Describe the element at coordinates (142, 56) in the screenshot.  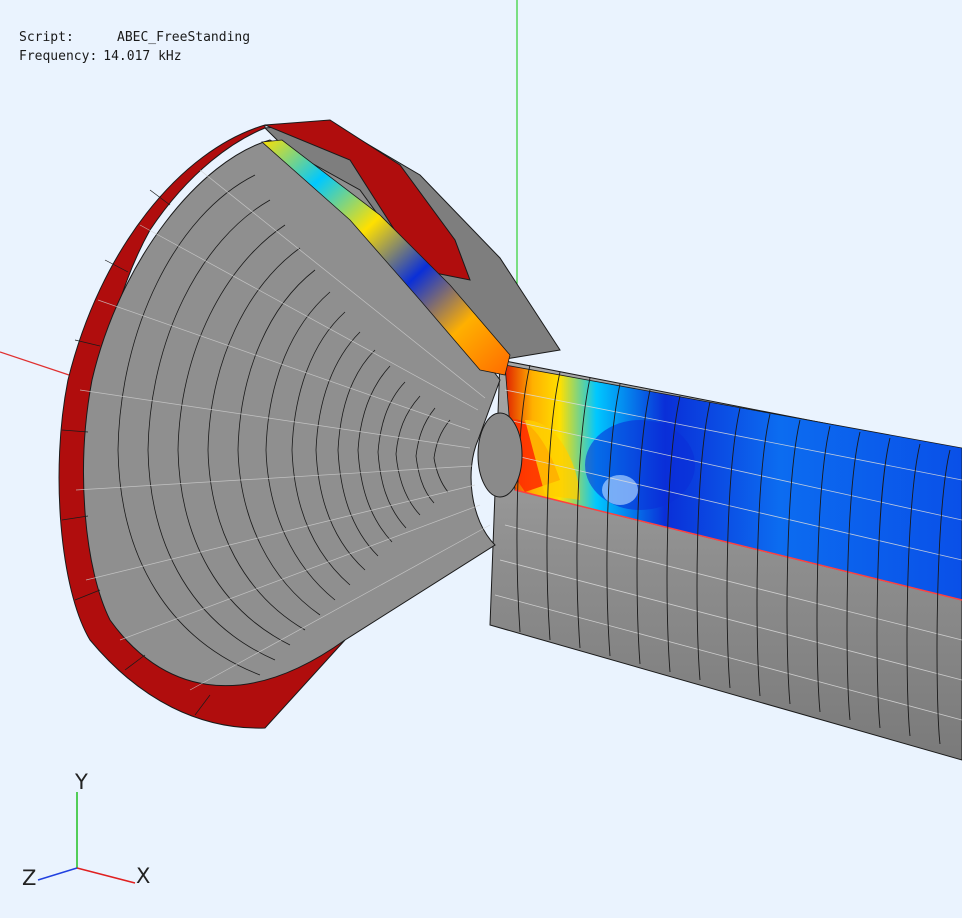
I see `frequency-value: 14.017 kHz` at that location.